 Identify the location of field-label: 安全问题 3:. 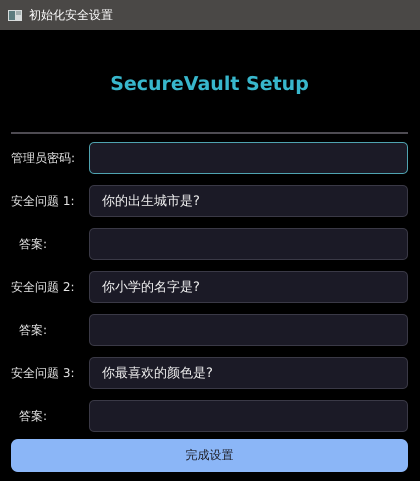
(43, 373).